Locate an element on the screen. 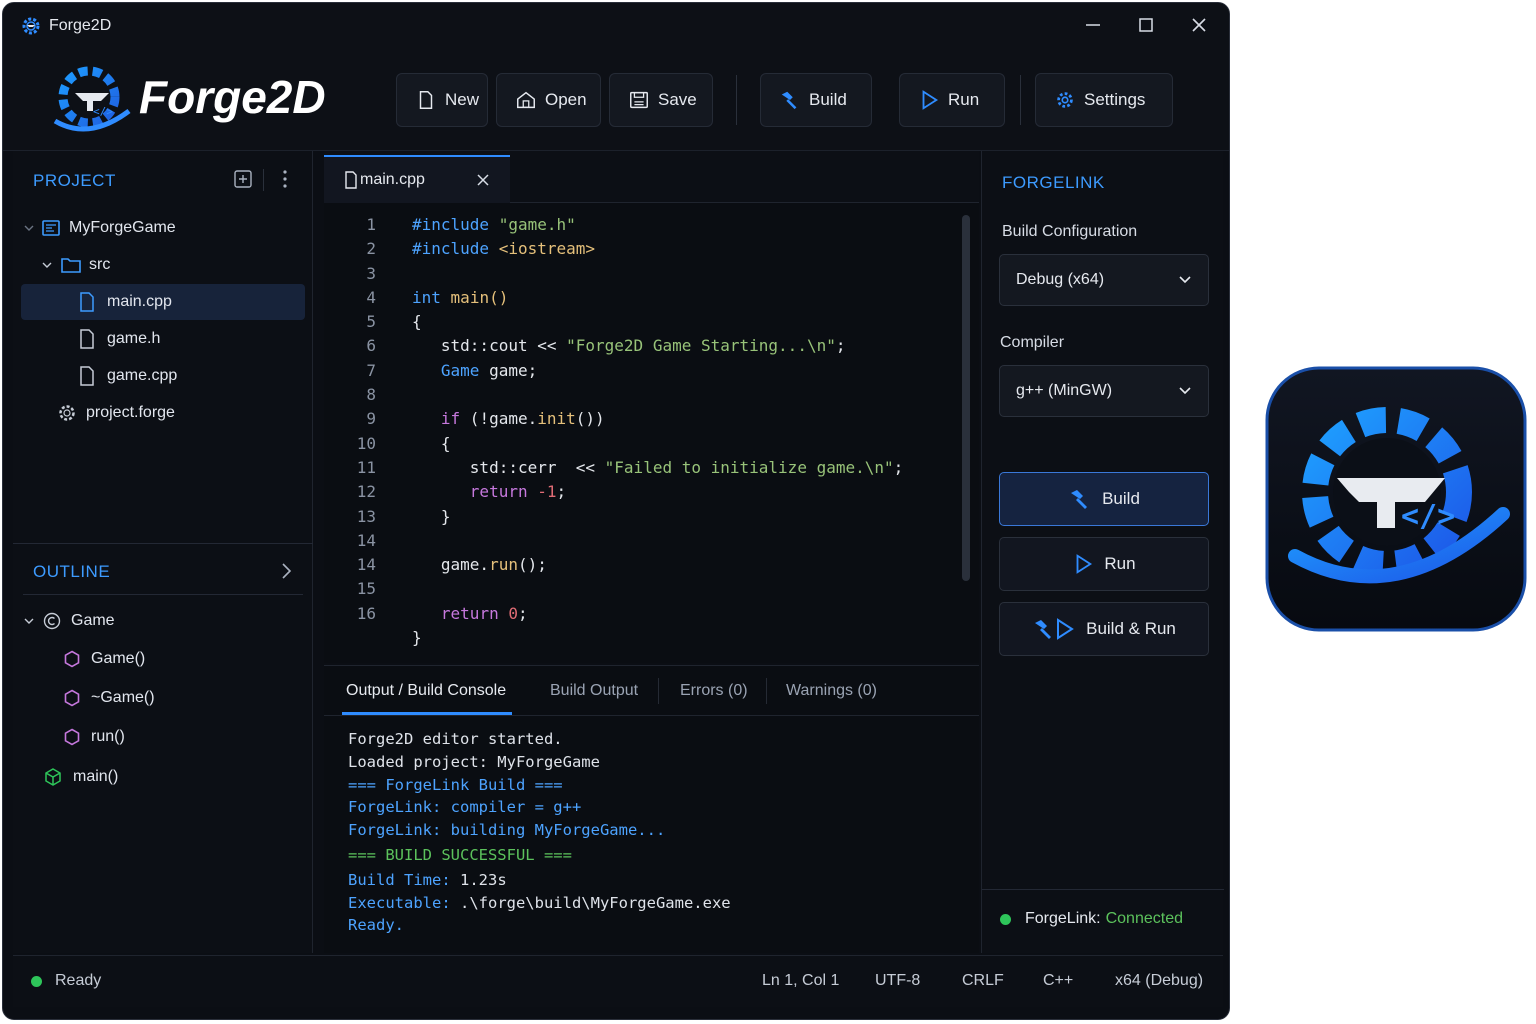 The height and width of the screenshot is (1024, 1536). open-button-label: Open is located at coordinates (566, 99).